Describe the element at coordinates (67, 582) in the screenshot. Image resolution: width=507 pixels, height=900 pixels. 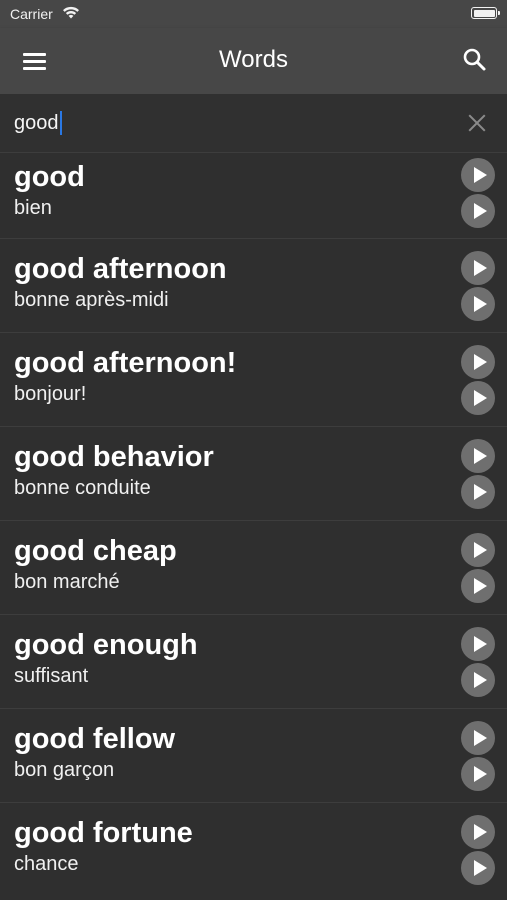
I see `translation-text: bon marché` at that location.